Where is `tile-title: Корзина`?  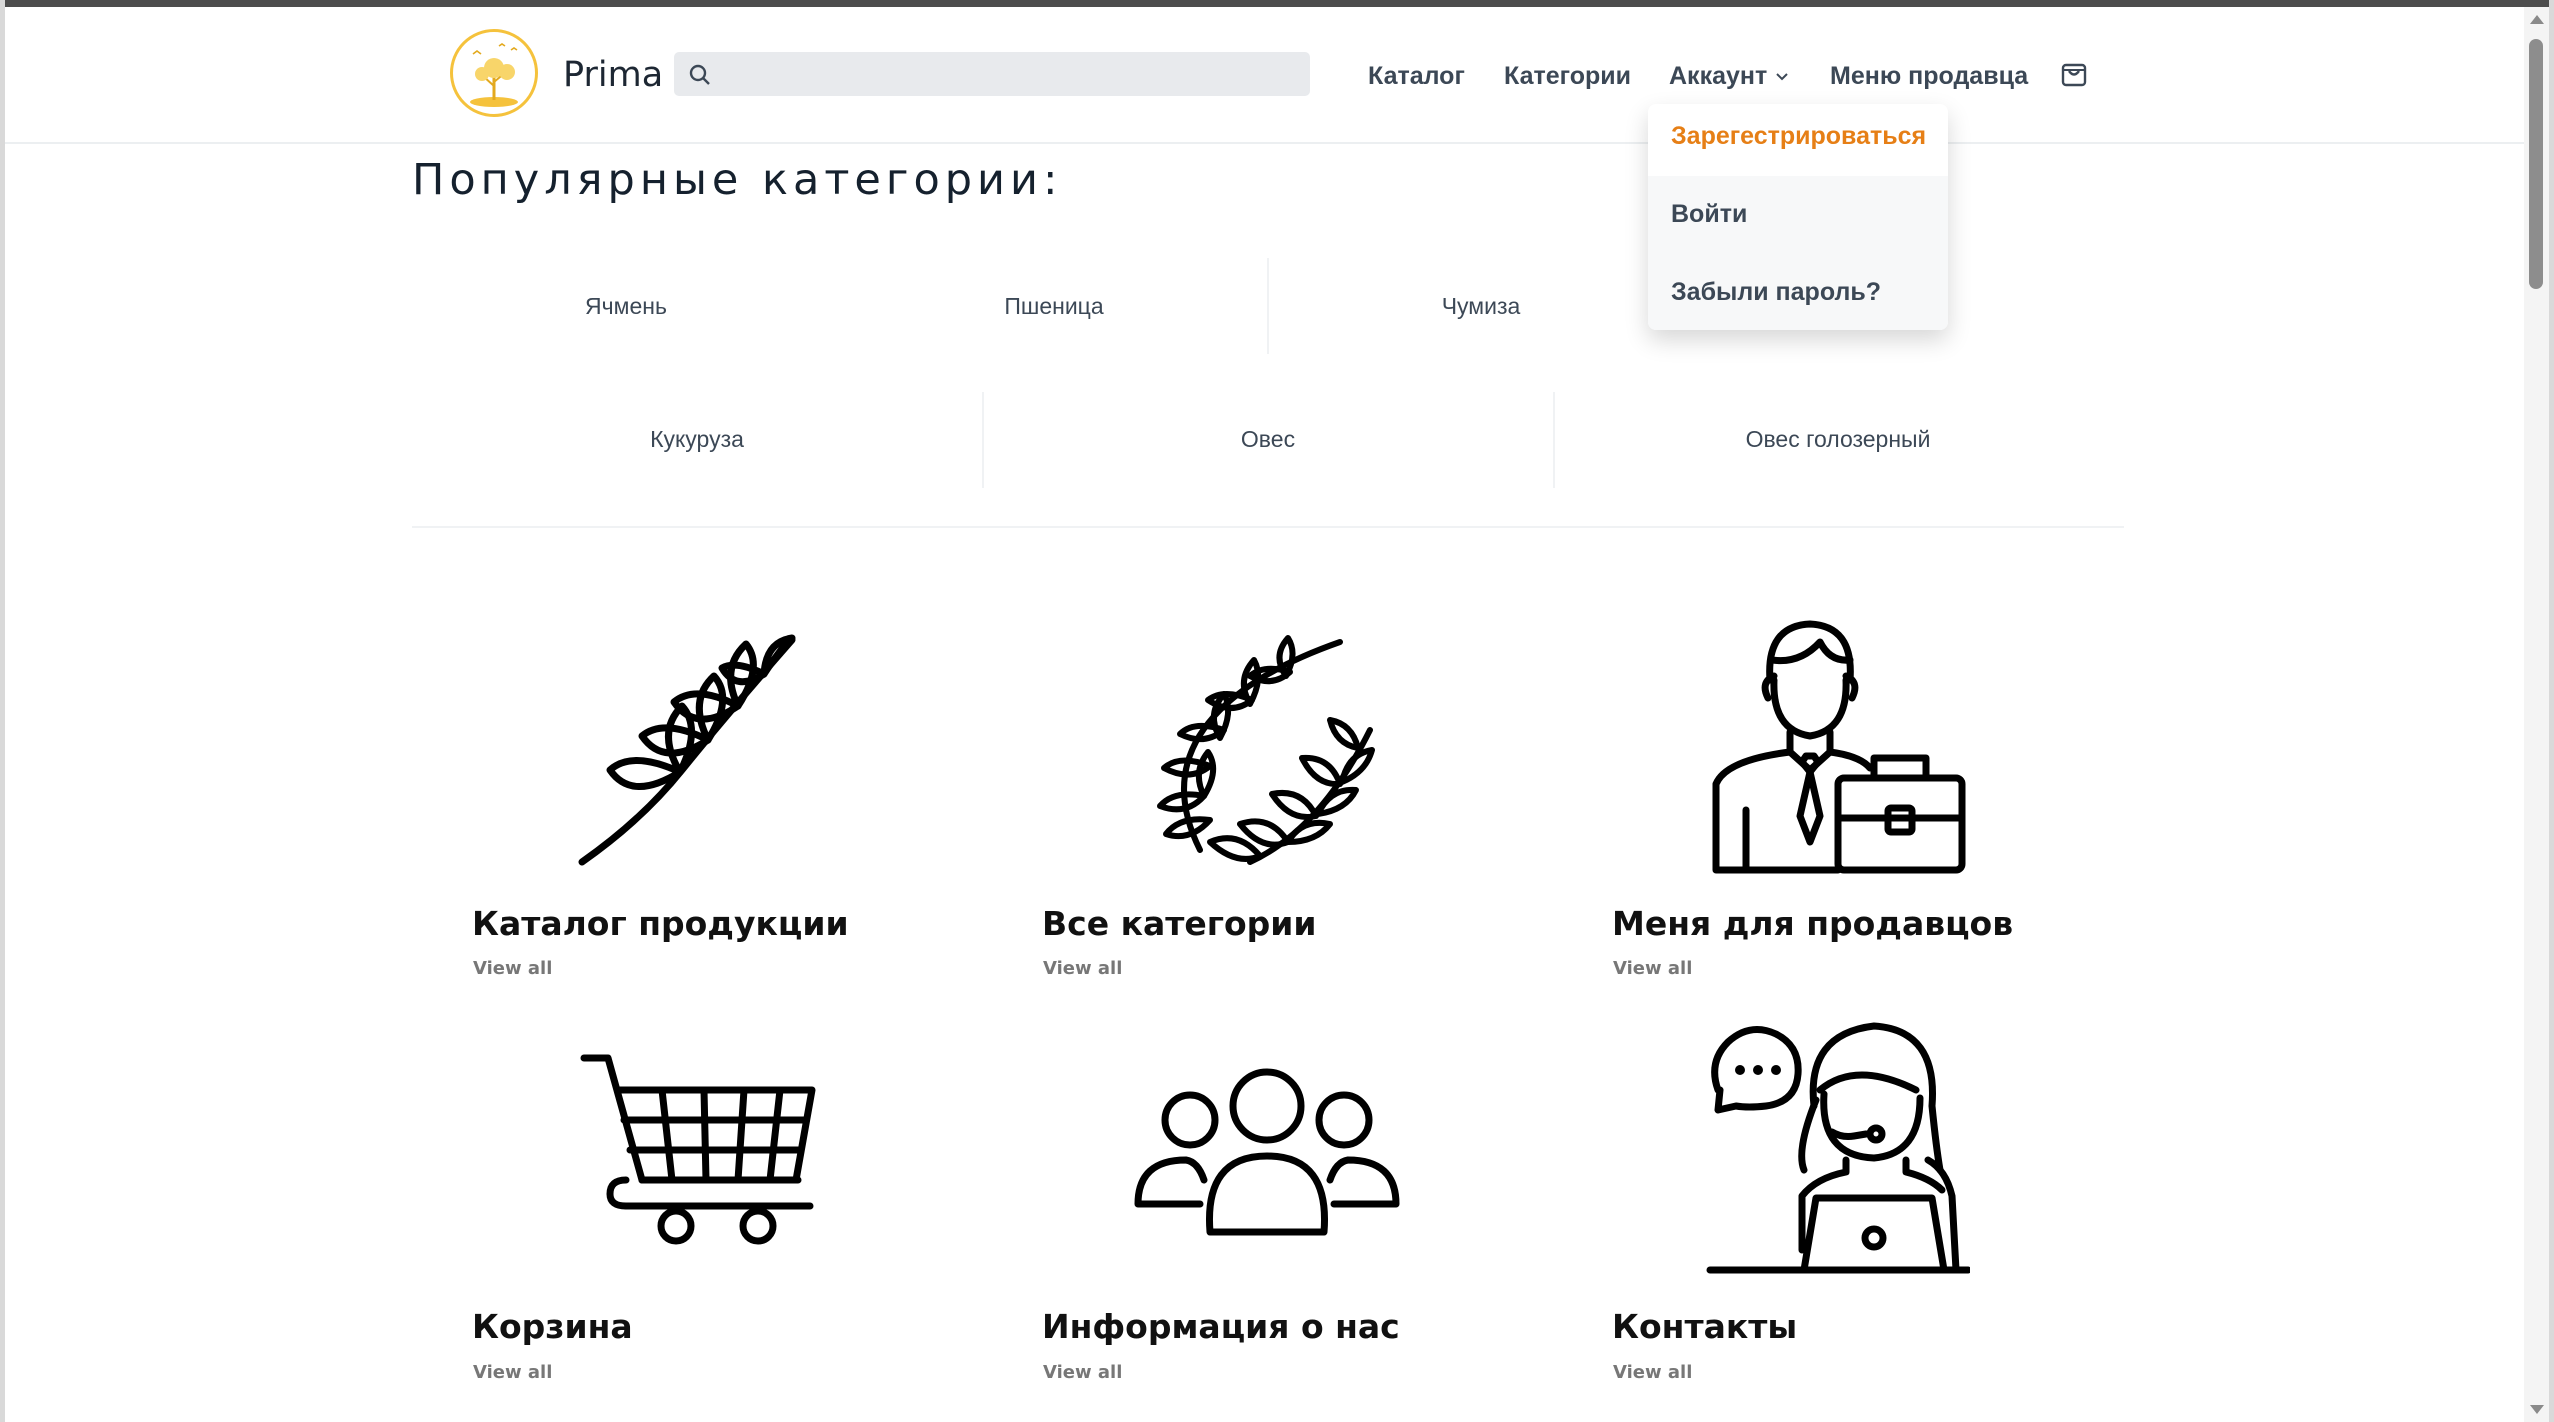
tile-title: Корзина is located at coordinates (552, 1326).